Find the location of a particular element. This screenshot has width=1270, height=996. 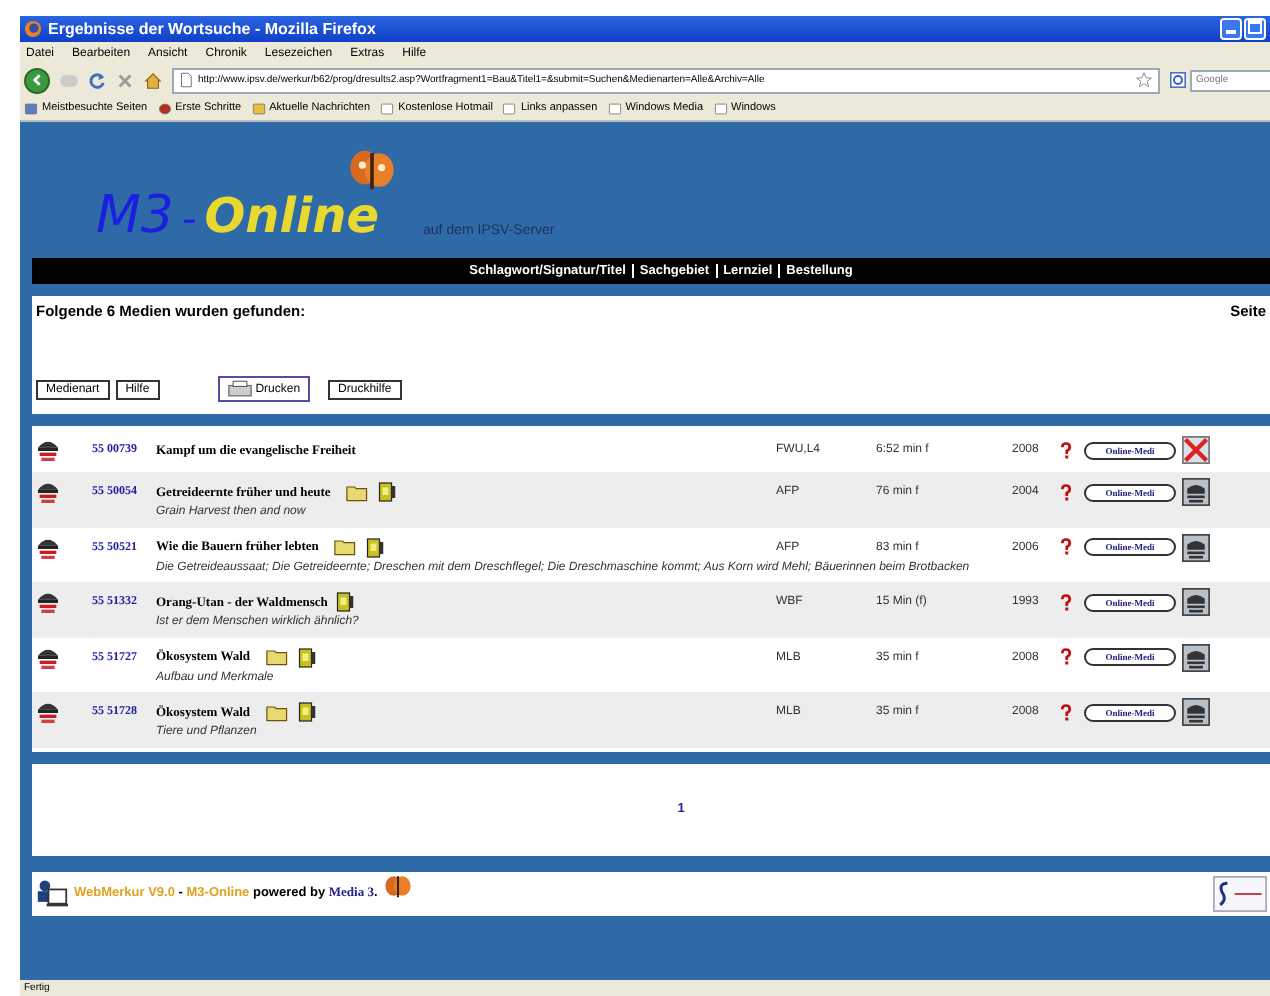

star-icon is located at coordinates (1144, 80).